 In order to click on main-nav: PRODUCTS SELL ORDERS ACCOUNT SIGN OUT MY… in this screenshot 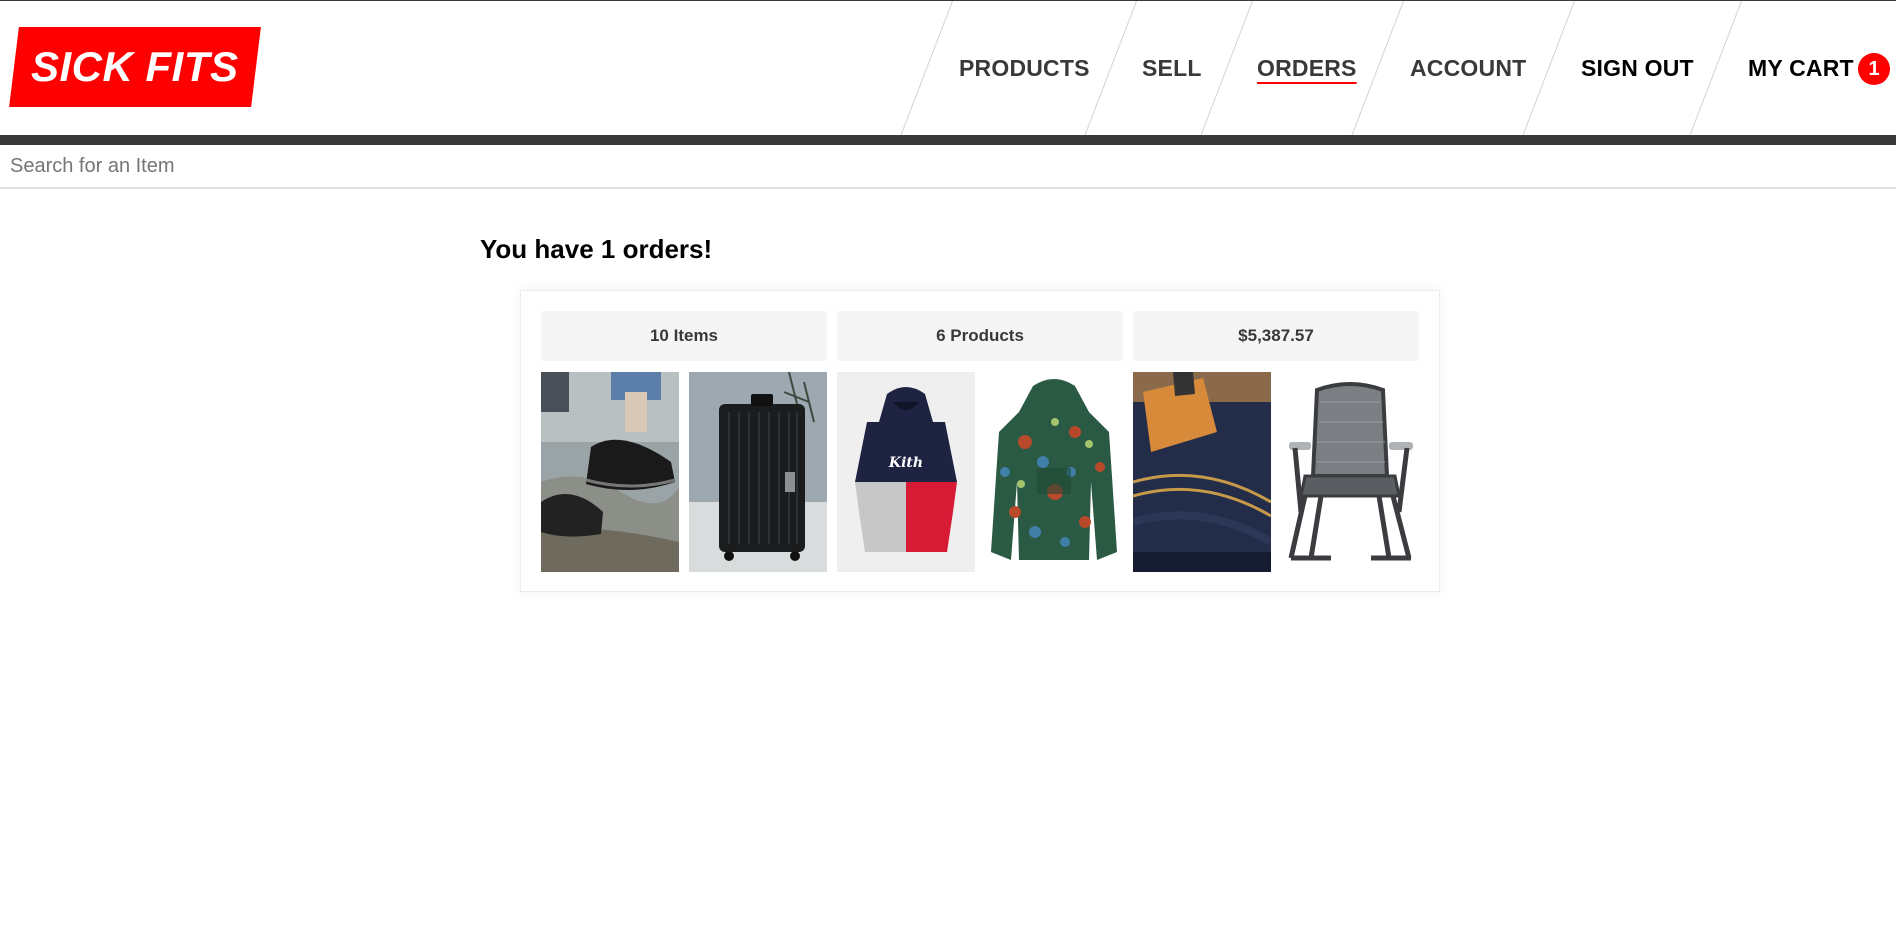, I will do `click(948, 68)`.